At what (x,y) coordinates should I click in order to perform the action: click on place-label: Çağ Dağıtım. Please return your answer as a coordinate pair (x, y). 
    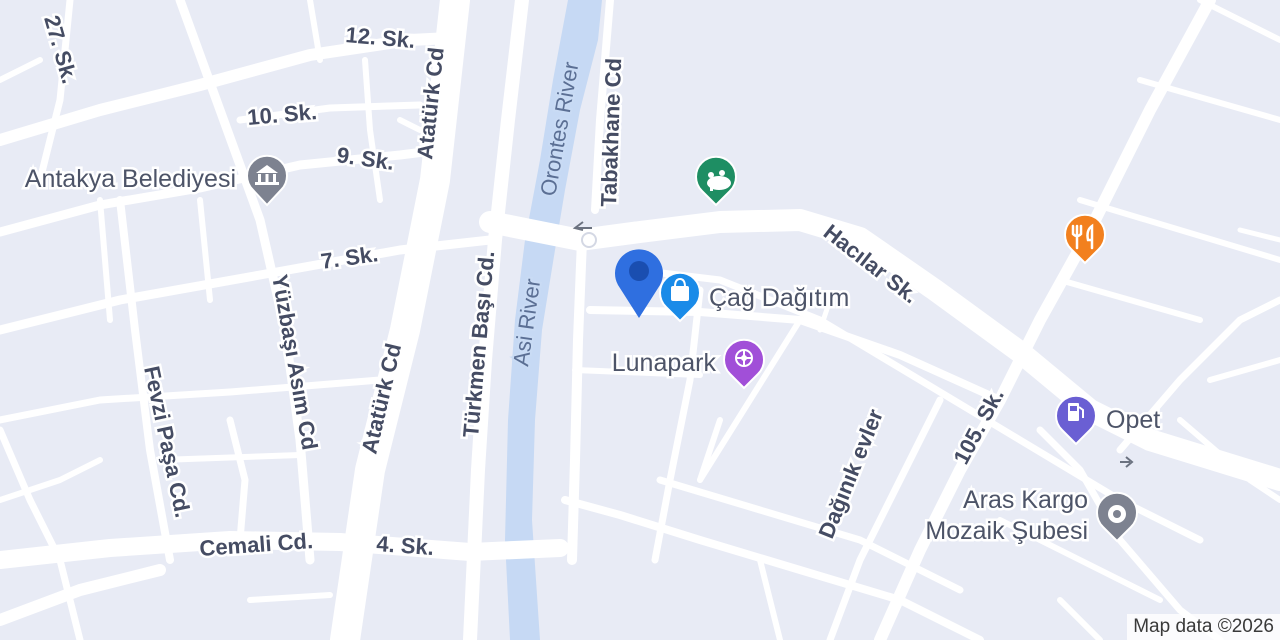
    Looking at the image, I should click on (779, 298).